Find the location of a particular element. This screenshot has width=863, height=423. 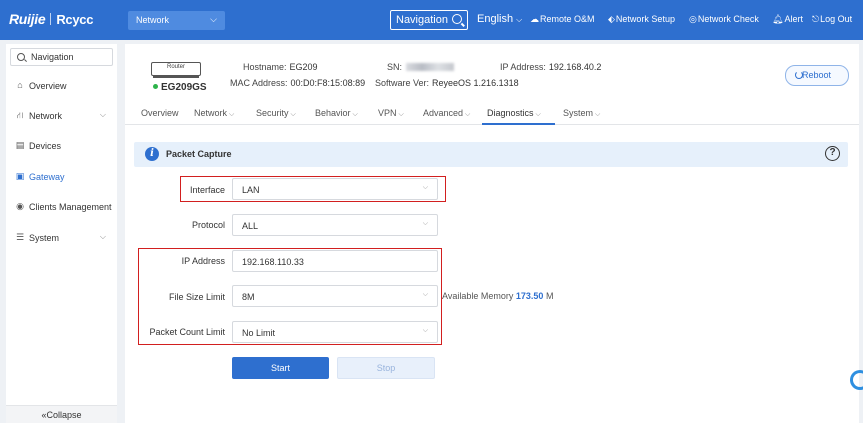

language-select: English ⌵ is located at coordinates (499, 19).